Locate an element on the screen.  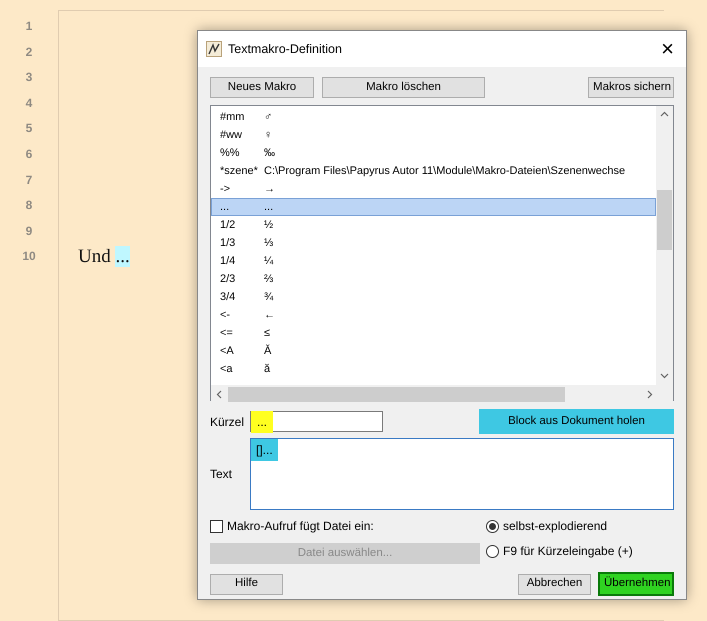
delete-macro-button: Makro löschen is located at coordinates (403, 87).